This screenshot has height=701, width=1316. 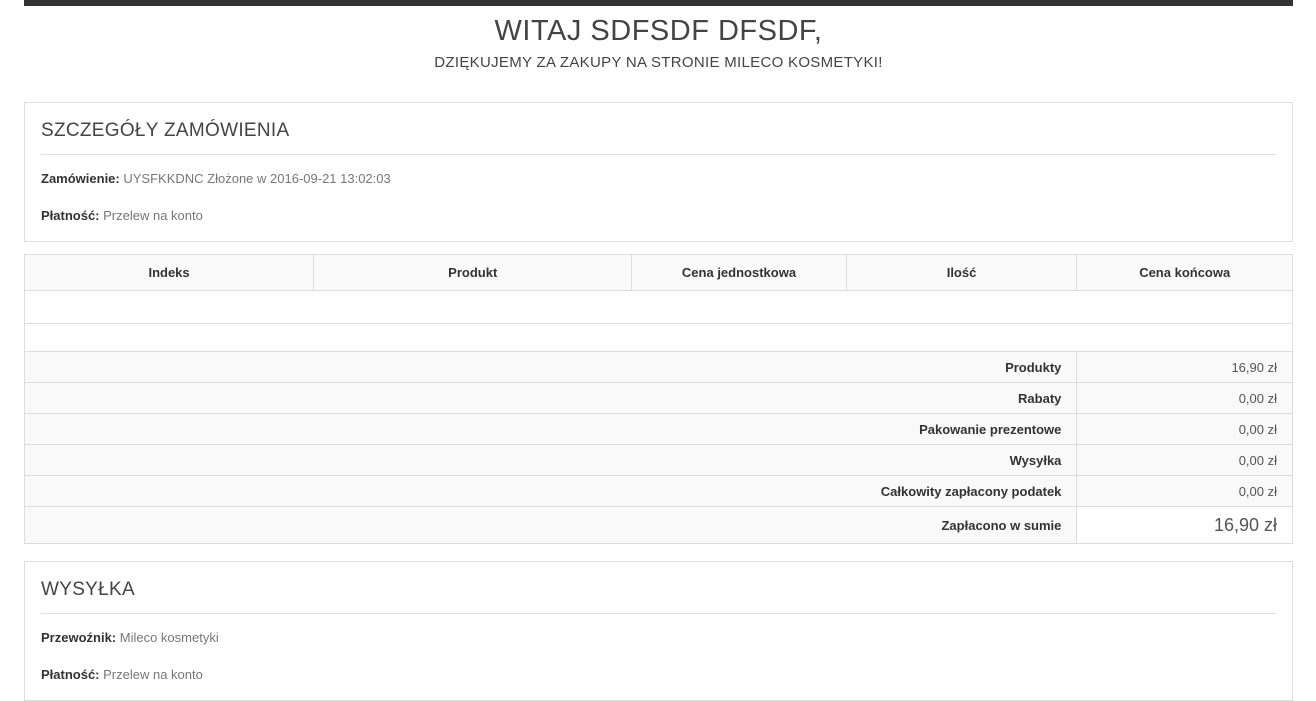 What do you see at coordinates (1184, 525) in the screenshot?
I see `total-paid-value: 16,90 zł` at bounding box center [1184, 525].